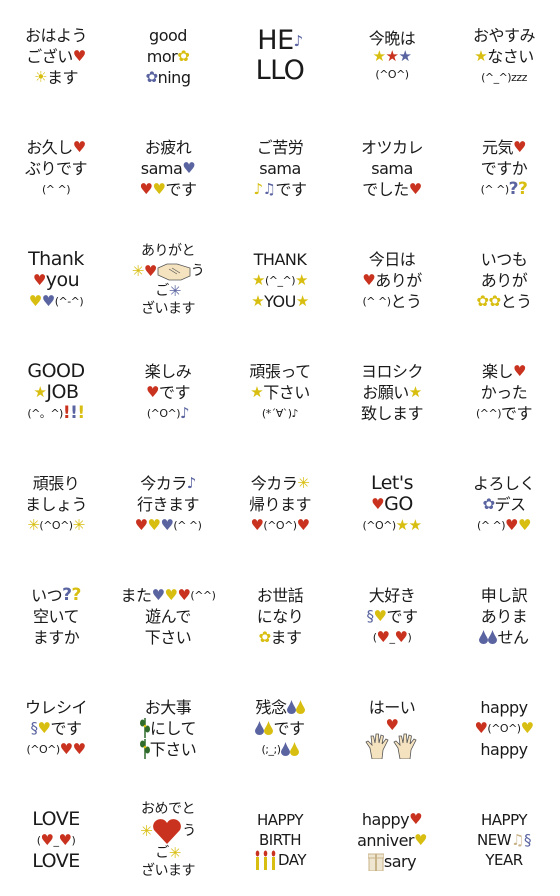  I want to click on sticker: 残念 です (;_;), so click(280, 728).